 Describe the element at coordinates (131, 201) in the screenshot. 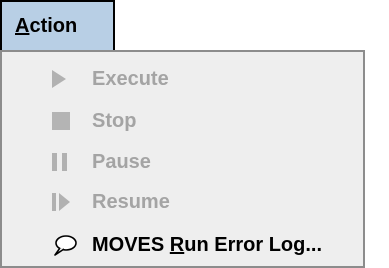

I see `menu-item-resume-label: Resume` at that location.